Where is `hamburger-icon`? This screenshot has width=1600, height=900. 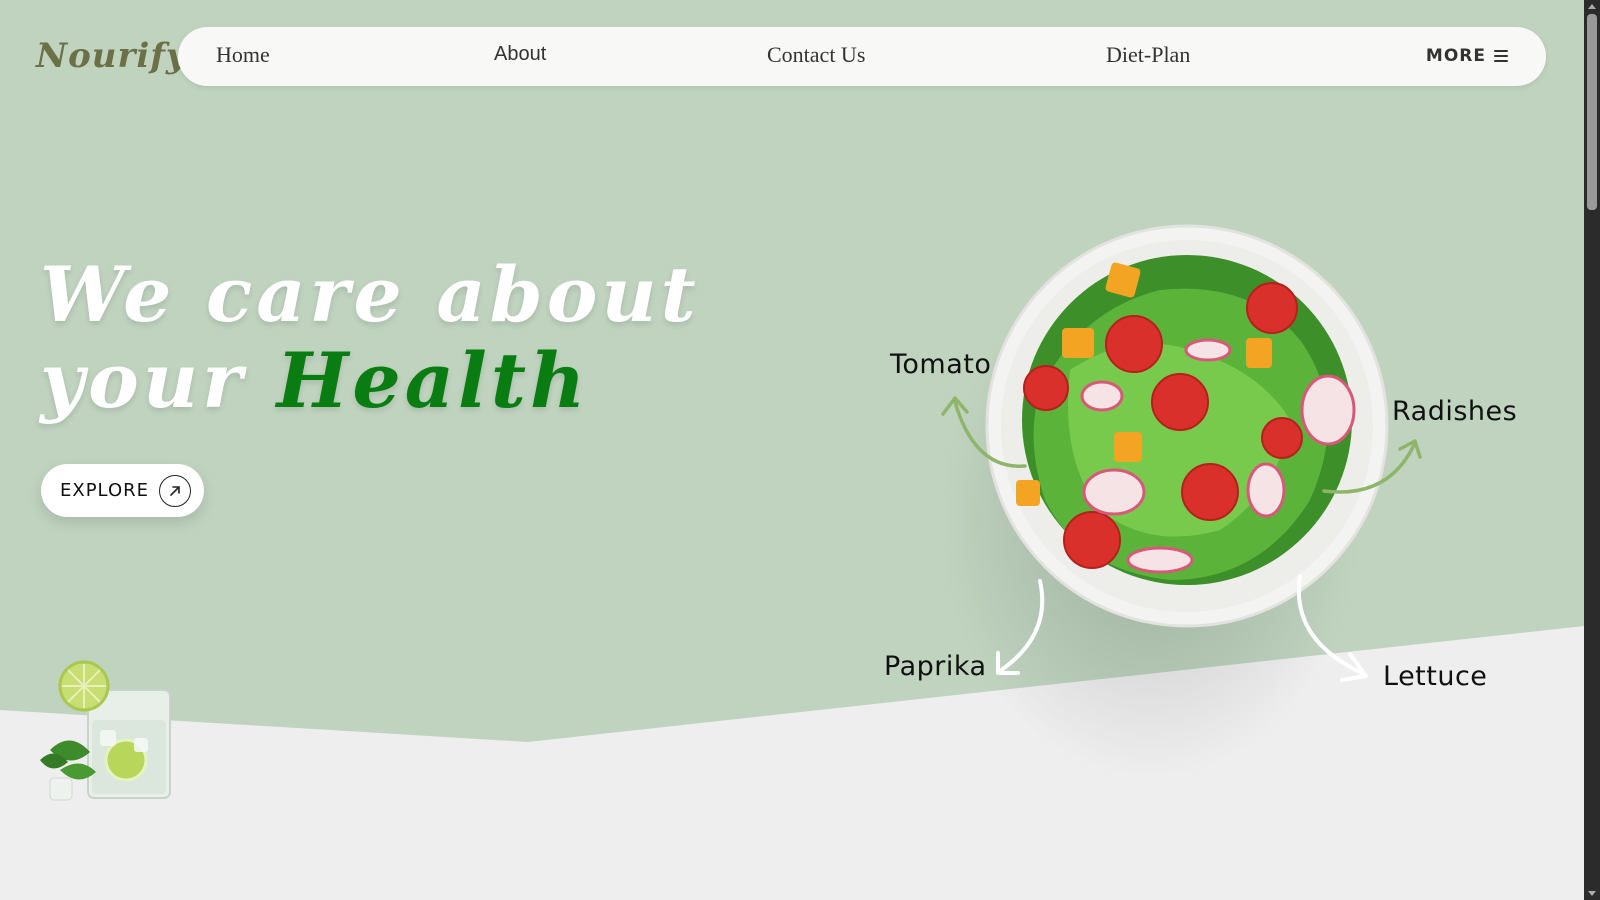 hamburger-icon is located at coordinates (1501, 56).